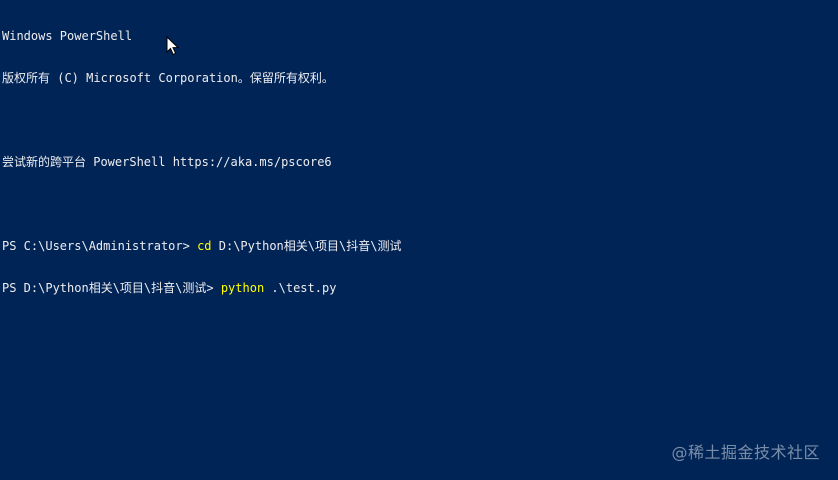 The width and height of the screenshot is (838, 480). I want to click on watermark-text: @稀土掘金技术社区, so click(745, 452).